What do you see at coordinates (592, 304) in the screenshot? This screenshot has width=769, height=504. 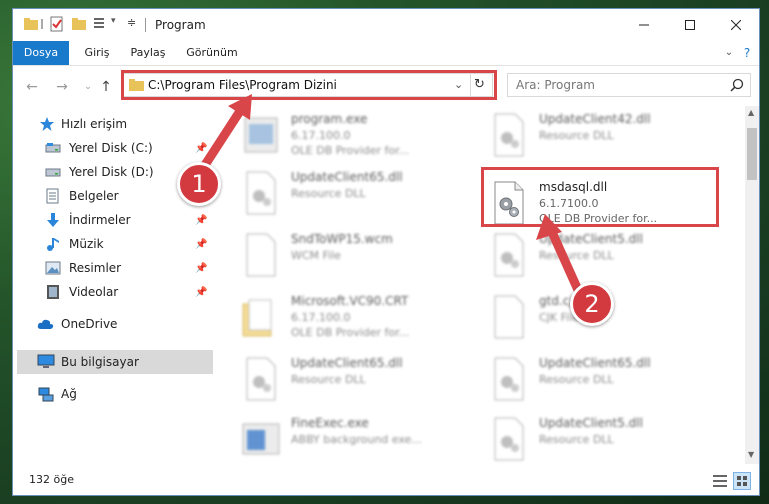 I see `step-badge-2: 2` at bounding box center [592, 304].